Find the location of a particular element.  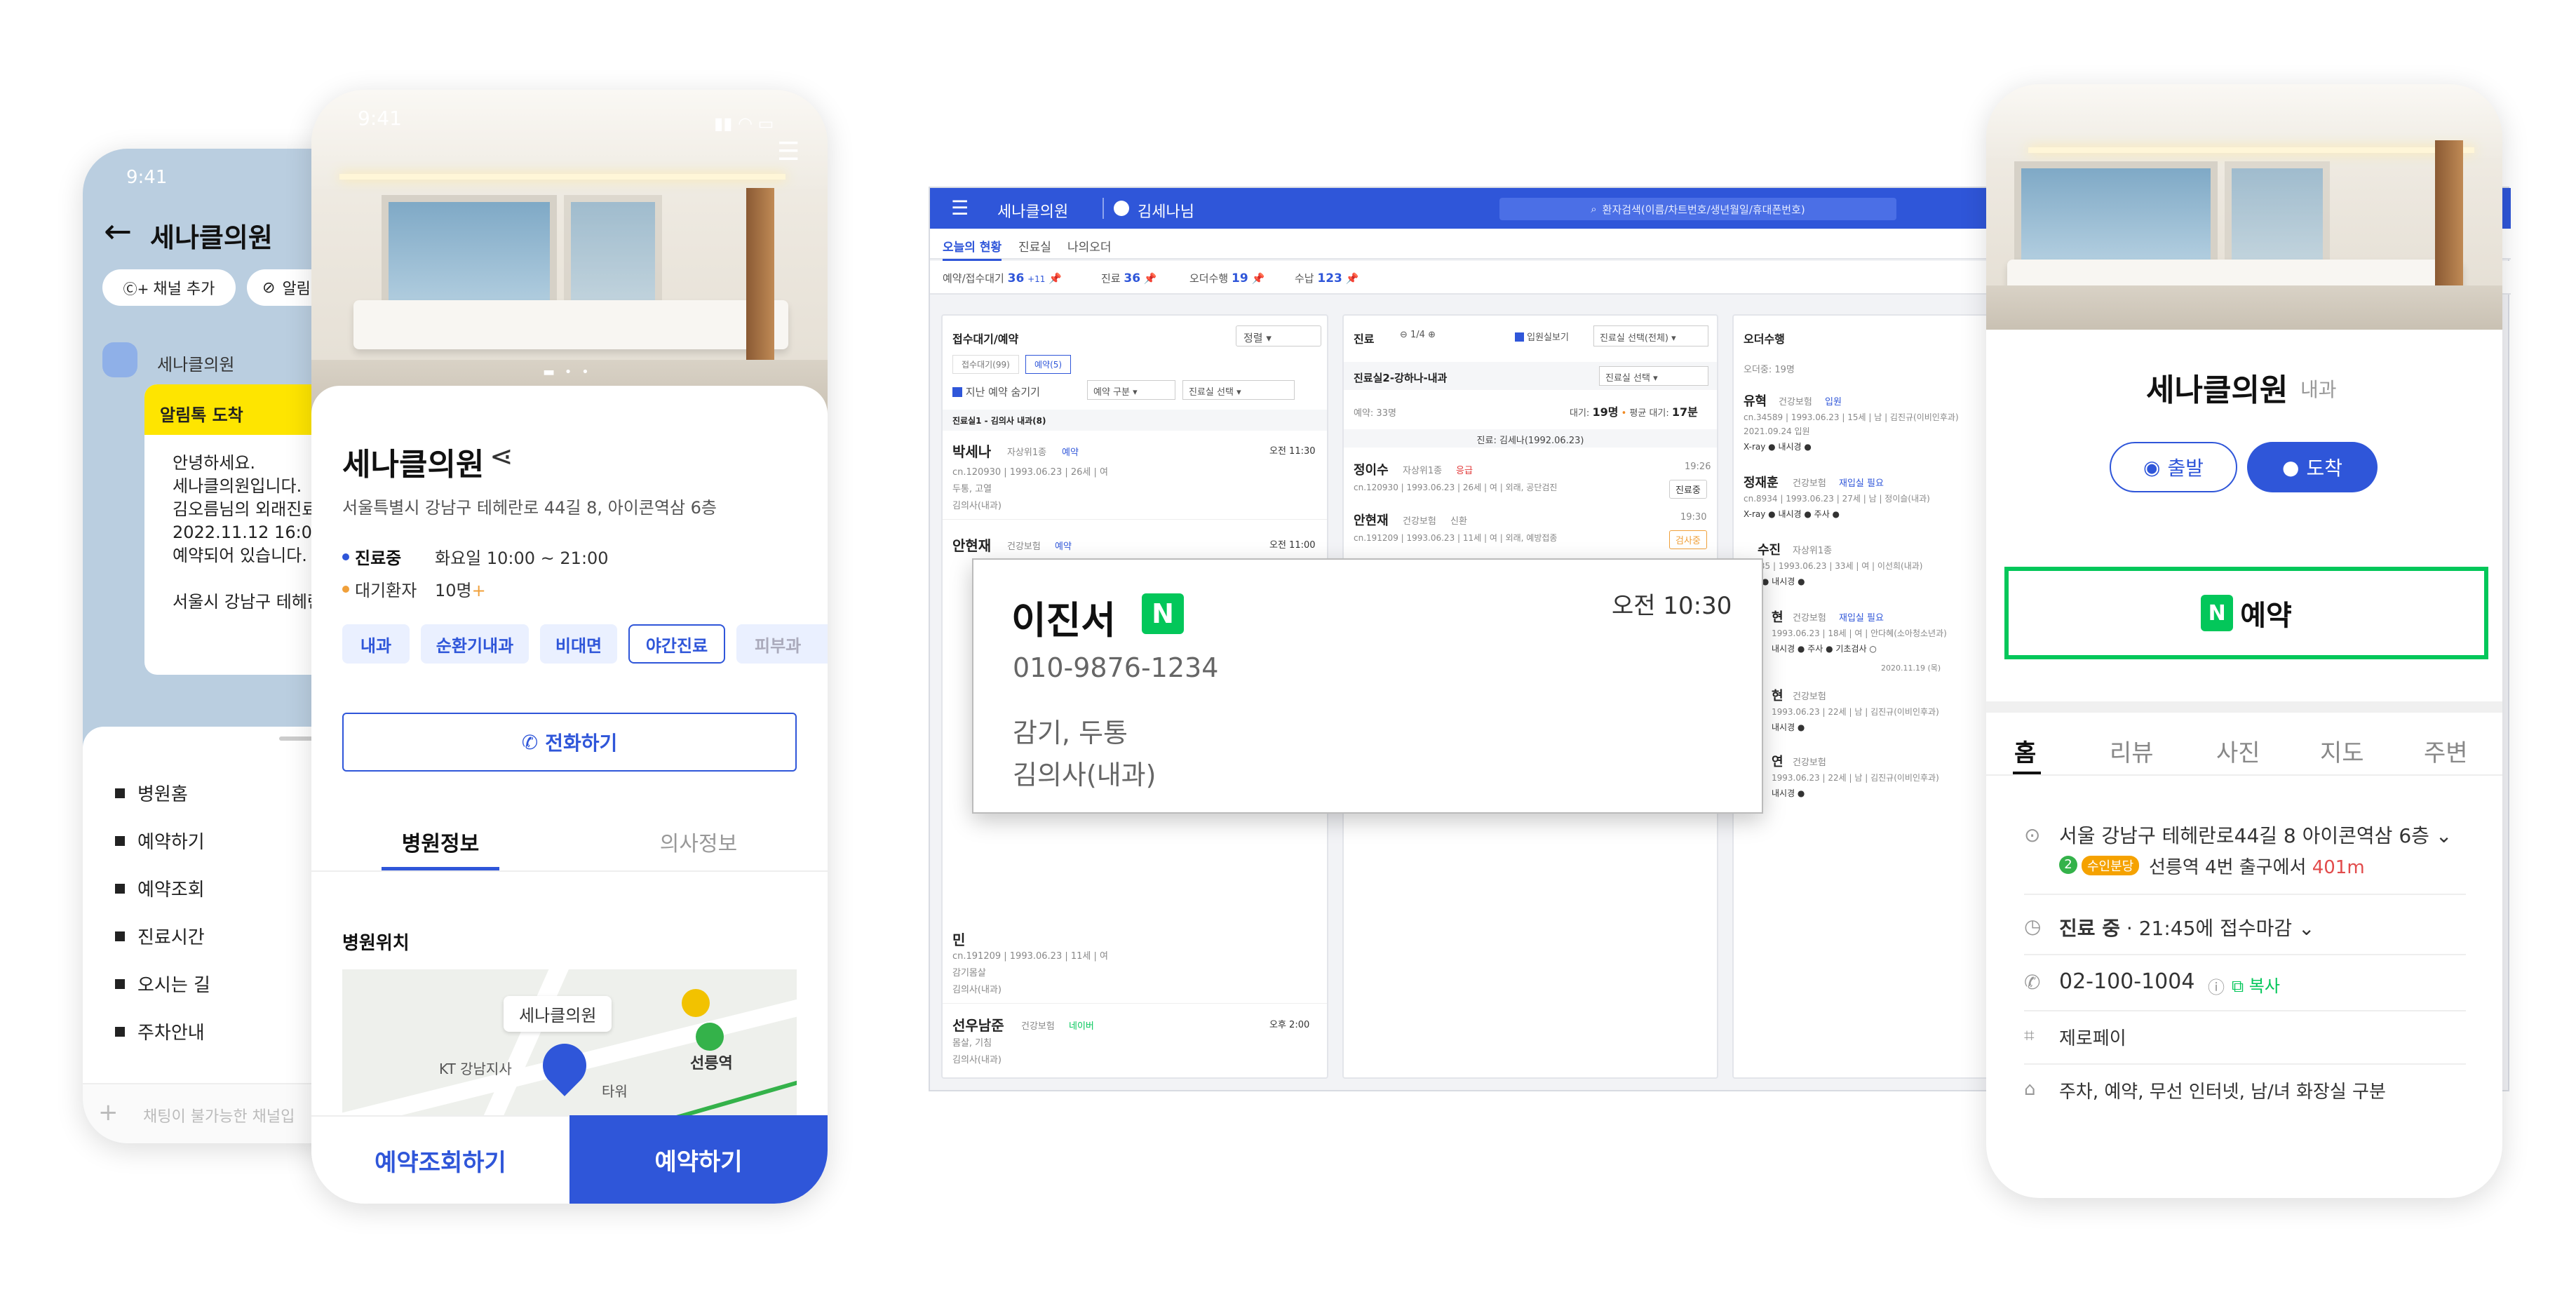

wait-label: 대기환자 is located at coordinates (386, 590).